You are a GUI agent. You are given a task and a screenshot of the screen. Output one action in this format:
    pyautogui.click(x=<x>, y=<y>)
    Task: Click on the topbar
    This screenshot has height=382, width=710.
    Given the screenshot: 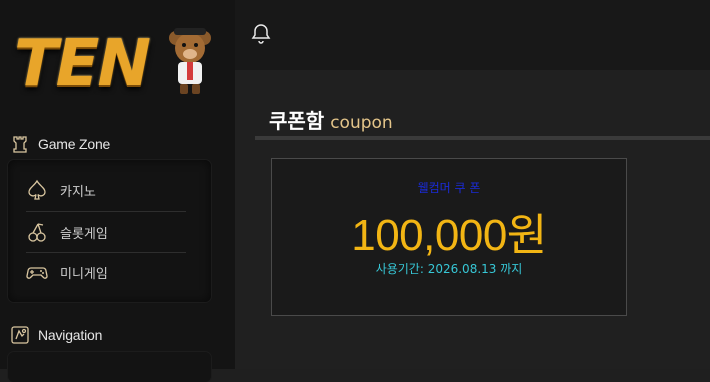 What is the action you would take?
    pyautogui.click(x=472, y=35)
    